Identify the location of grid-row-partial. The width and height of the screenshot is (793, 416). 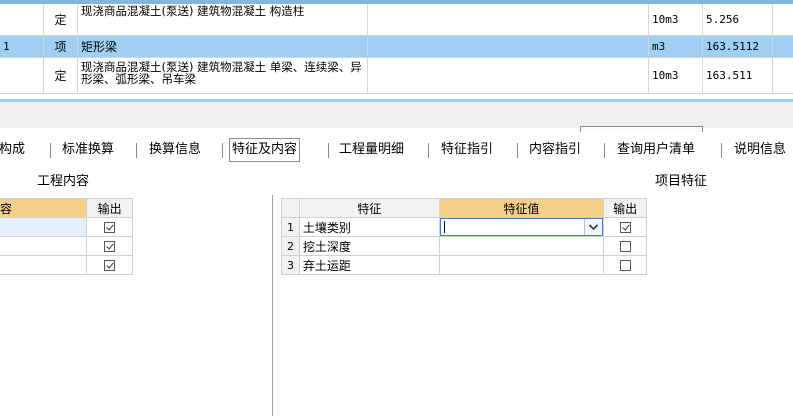
(396, 98).